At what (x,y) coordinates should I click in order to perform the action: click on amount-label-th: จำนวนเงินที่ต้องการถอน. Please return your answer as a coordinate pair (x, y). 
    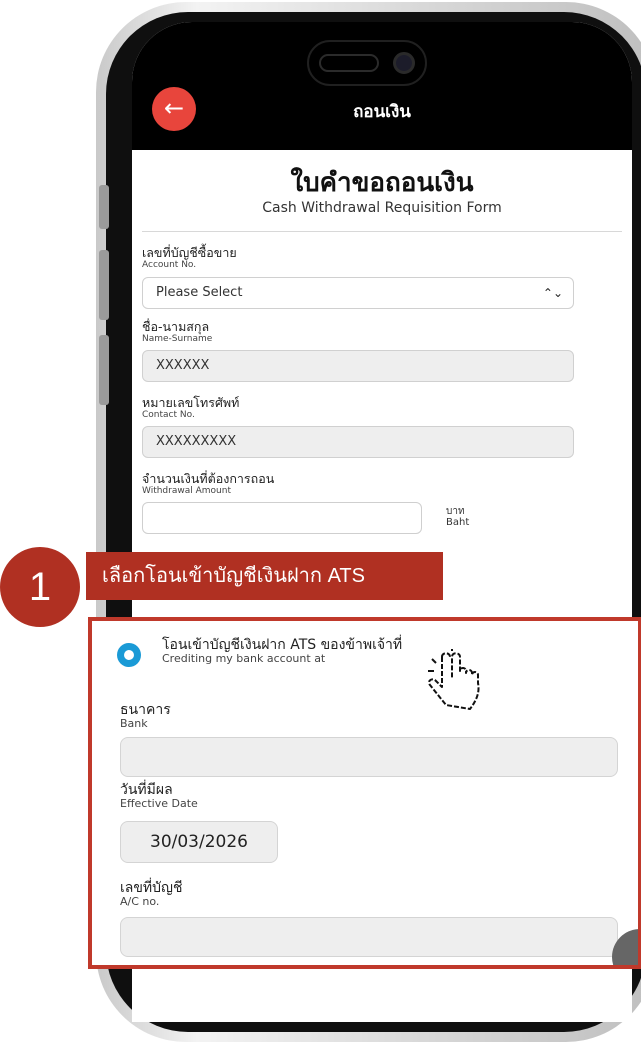
    Looking at the image, I should click on (208, 478).